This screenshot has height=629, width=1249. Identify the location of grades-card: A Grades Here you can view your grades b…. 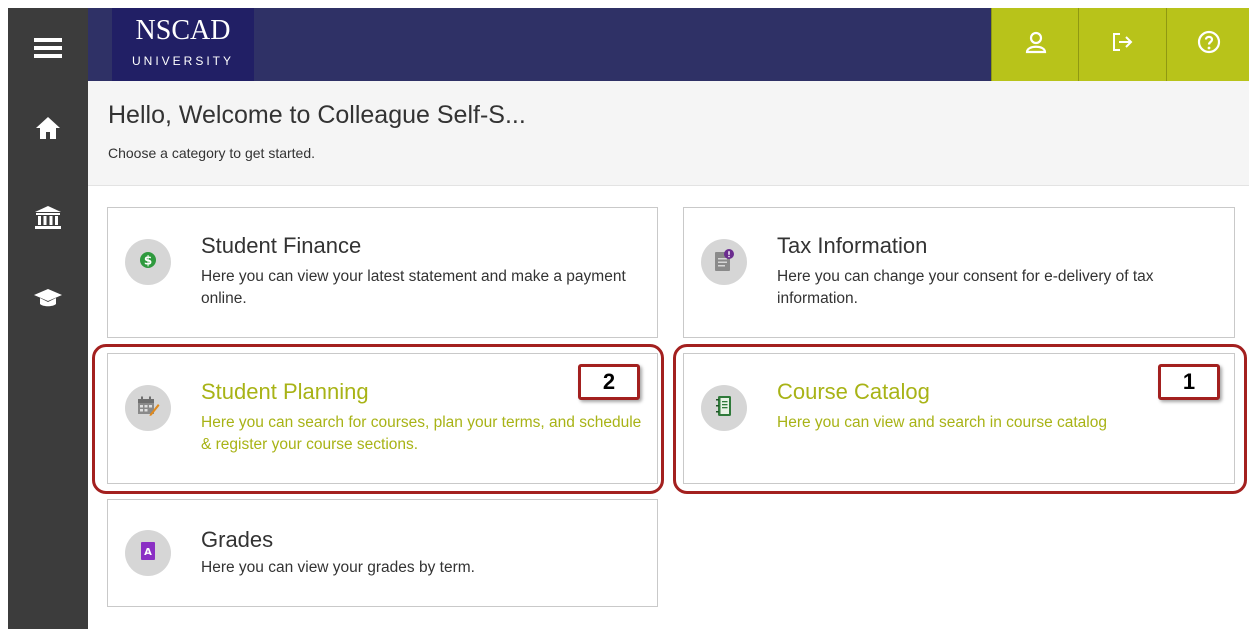
(382, 553).